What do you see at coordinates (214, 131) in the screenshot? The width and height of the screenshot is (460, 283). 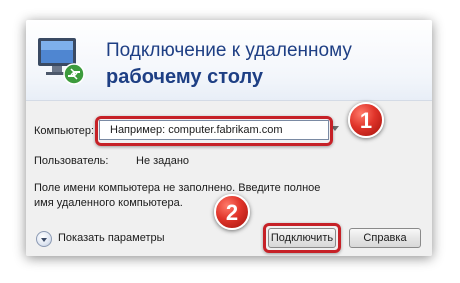 I see `computer-field-highlight` at bounding box center [214, 131].